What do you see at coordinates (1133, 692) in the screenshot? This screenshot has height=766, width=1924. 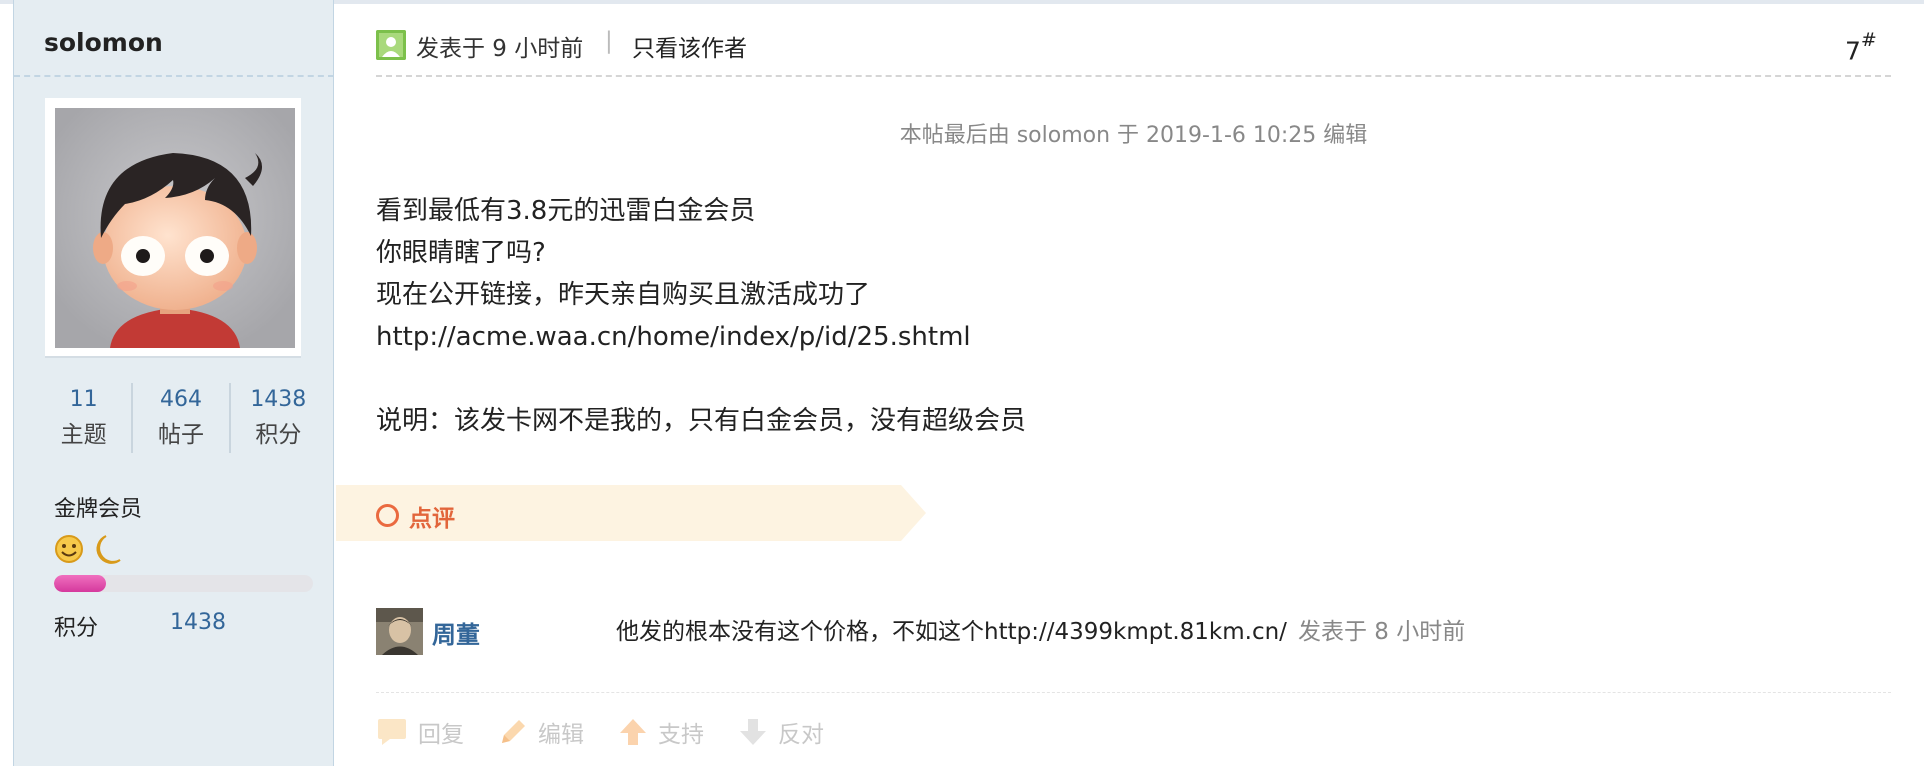 I see `actions-divider` at bounding box center [1133, 692].